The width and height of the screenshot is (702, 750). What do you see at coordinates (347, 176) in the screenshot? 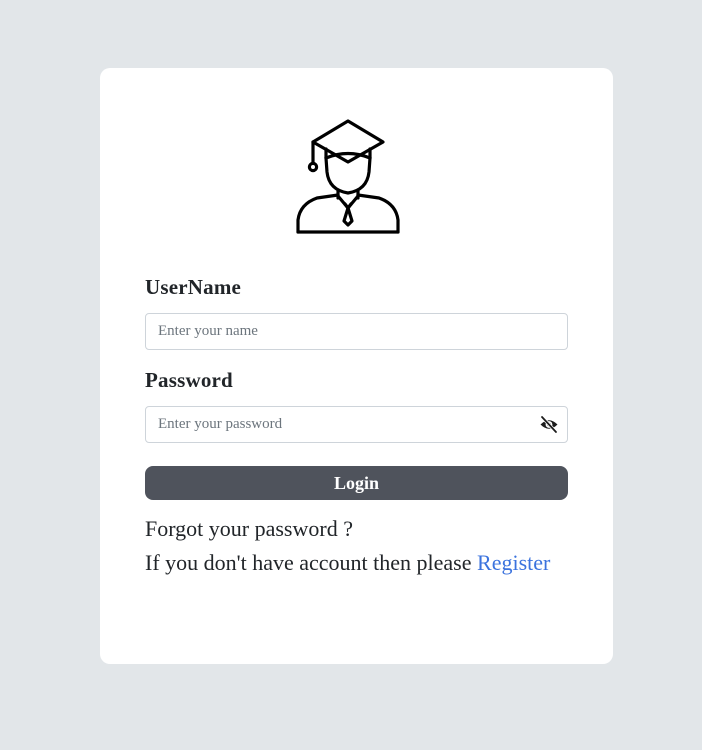
I see `graduate-user-icon` at bounding box center [347, 176].